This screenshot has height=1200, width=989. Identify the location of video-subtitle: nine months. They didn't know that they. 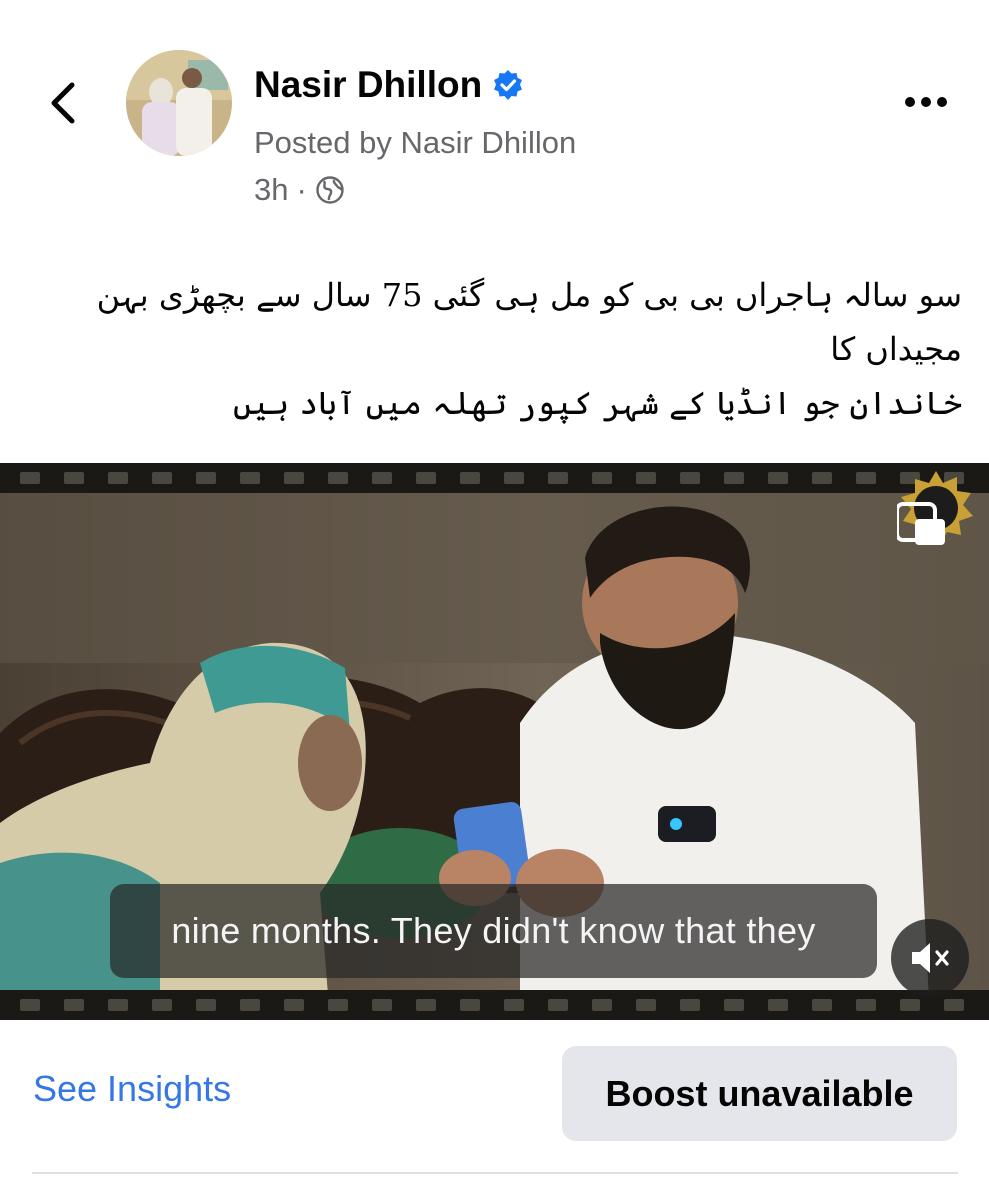
(493, 931).